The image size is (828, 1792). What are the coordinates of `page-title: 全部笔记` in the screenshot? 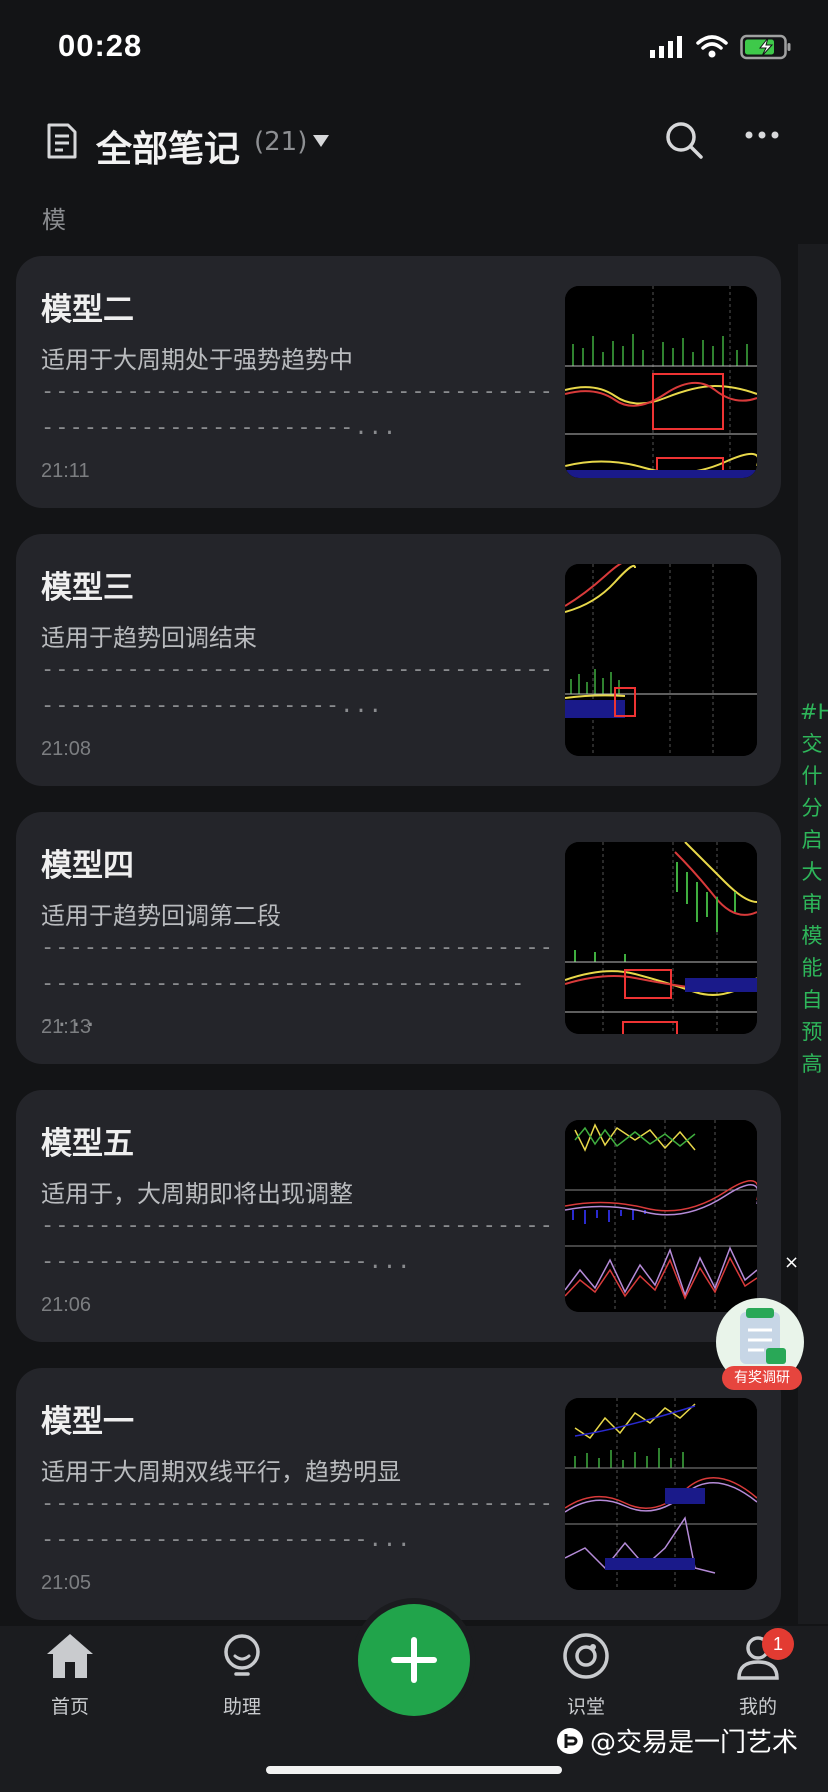 It's located at (168, 146).